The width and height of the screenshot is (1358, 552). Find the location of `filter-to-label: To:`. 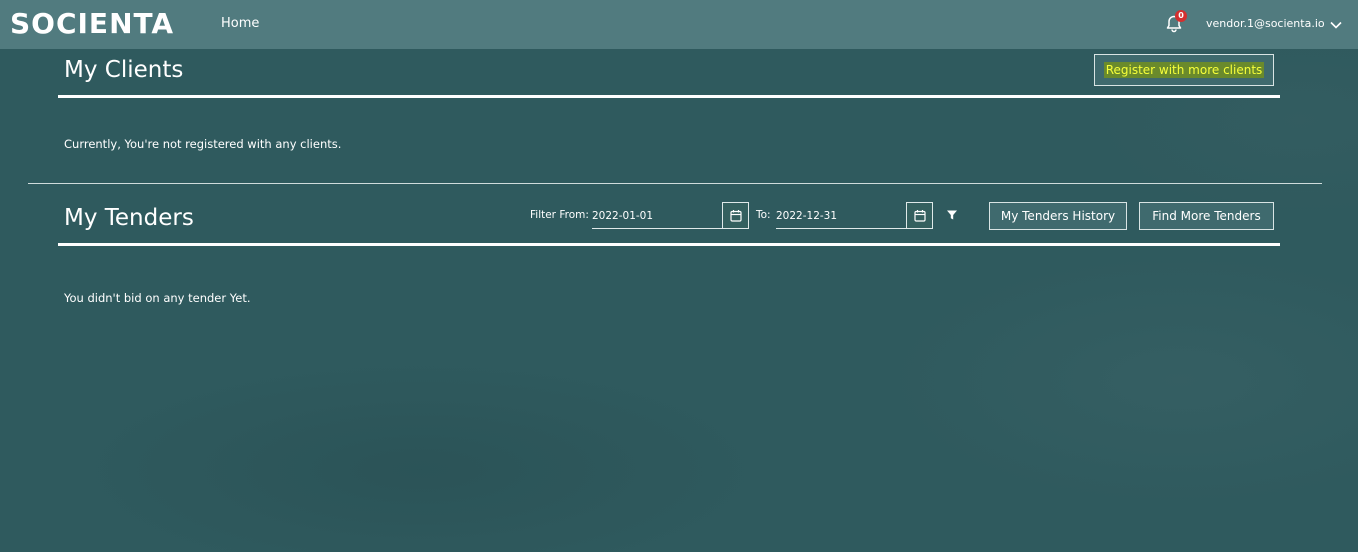

filter-to-label: To: is located at coordinates (763, 215).